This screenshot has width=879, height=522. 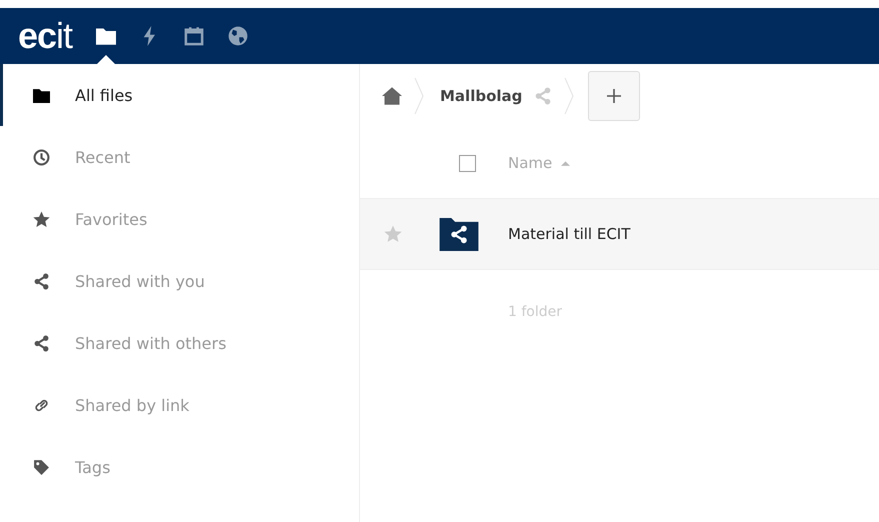 What do you see at coordinates (179, 219) in the screenshot?
I see `sidebar-item: Favorites` at bounding box center [179, 219].